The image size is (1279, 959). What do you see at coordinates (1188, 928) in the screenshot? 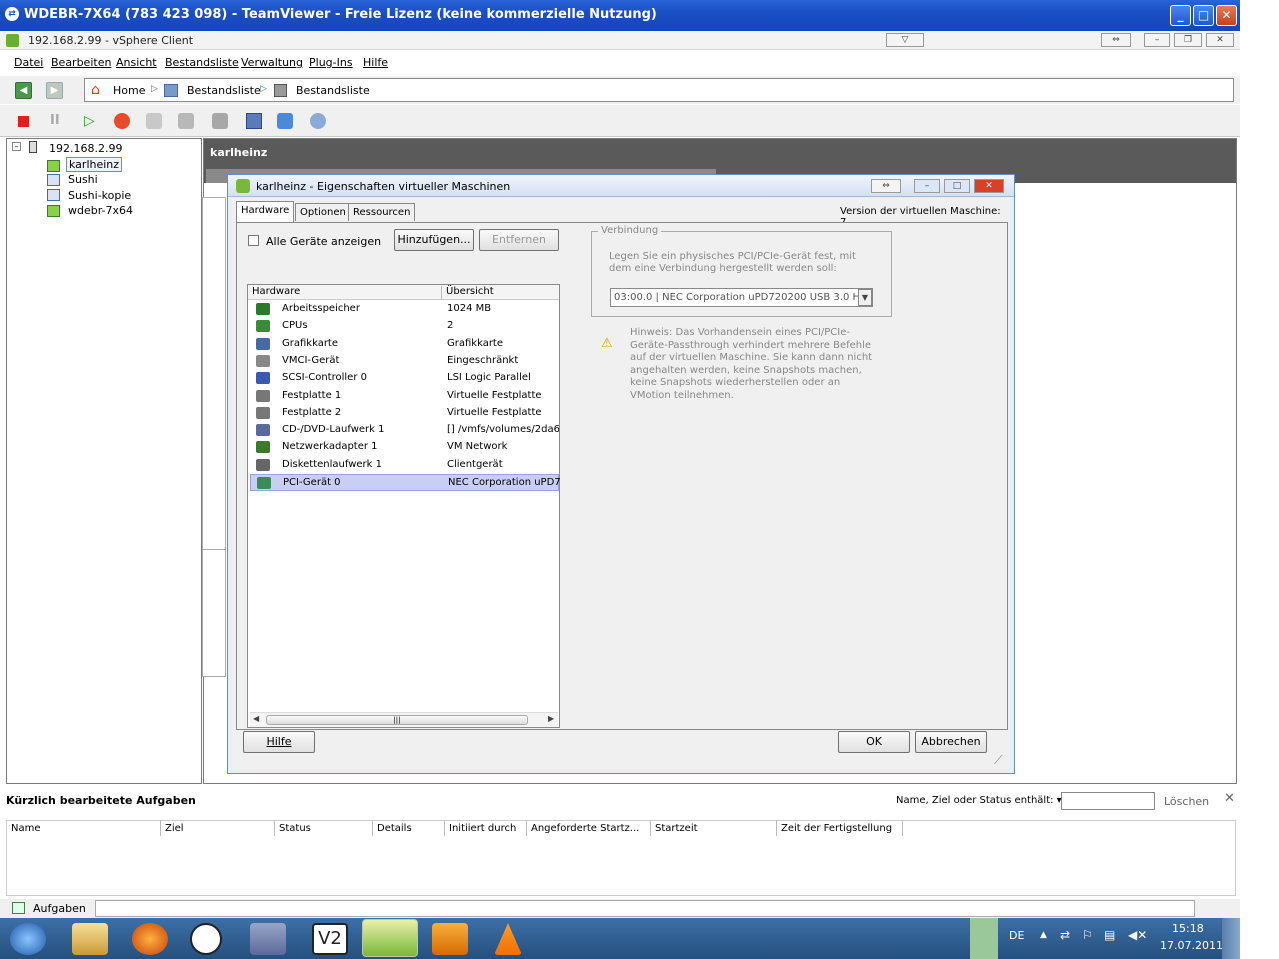
I see `clock-time: 15:18` at bounding box center [1188, 928].